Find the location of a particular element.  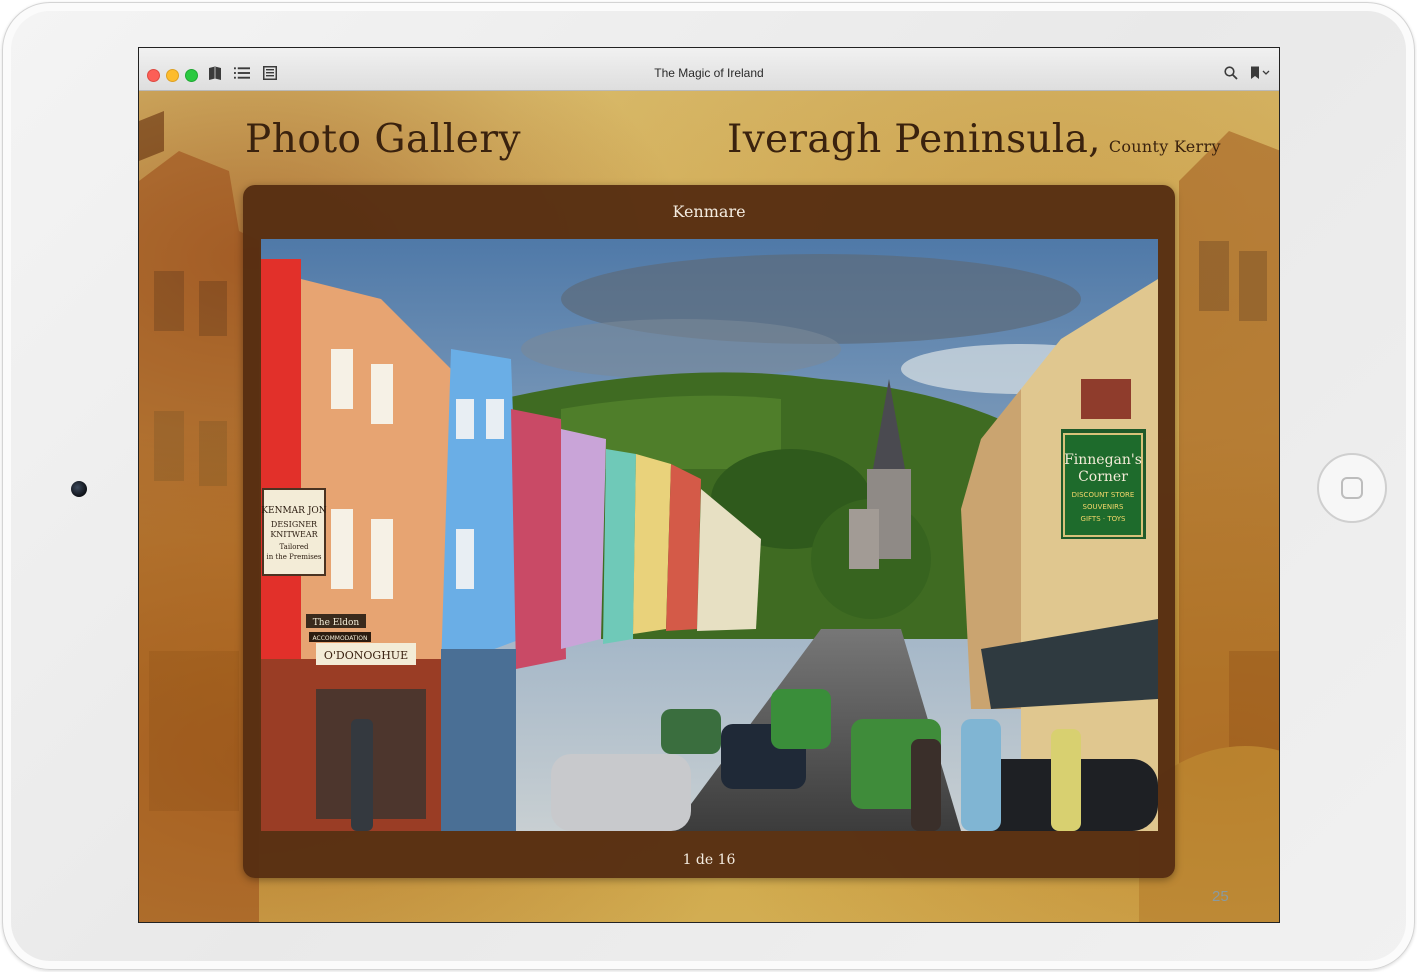

sign-line-4: Tailored is located at coordinates (294, 547).